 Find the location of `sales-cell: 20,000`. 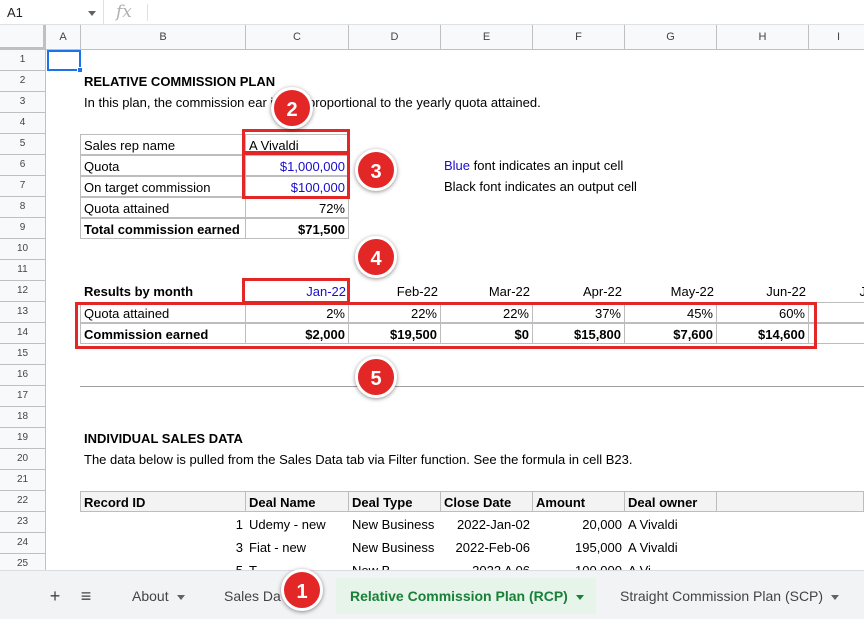

sales-cell: 20,000 is located at coordinates (579, 524).